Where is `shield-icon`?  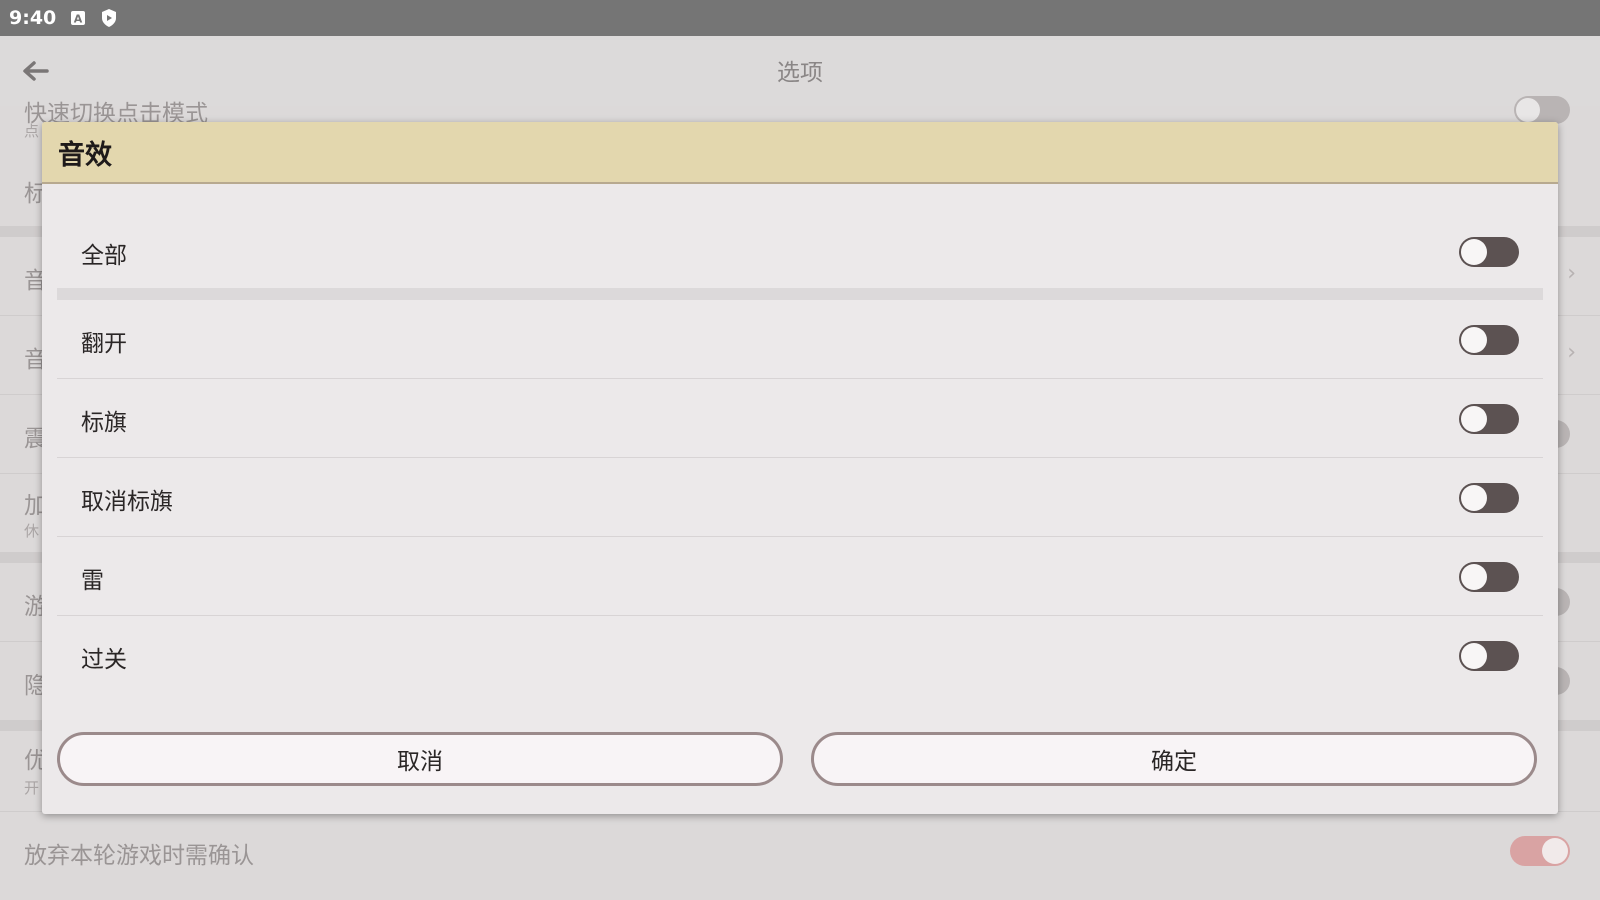 shield-icon is located at coordinates (109, 18).